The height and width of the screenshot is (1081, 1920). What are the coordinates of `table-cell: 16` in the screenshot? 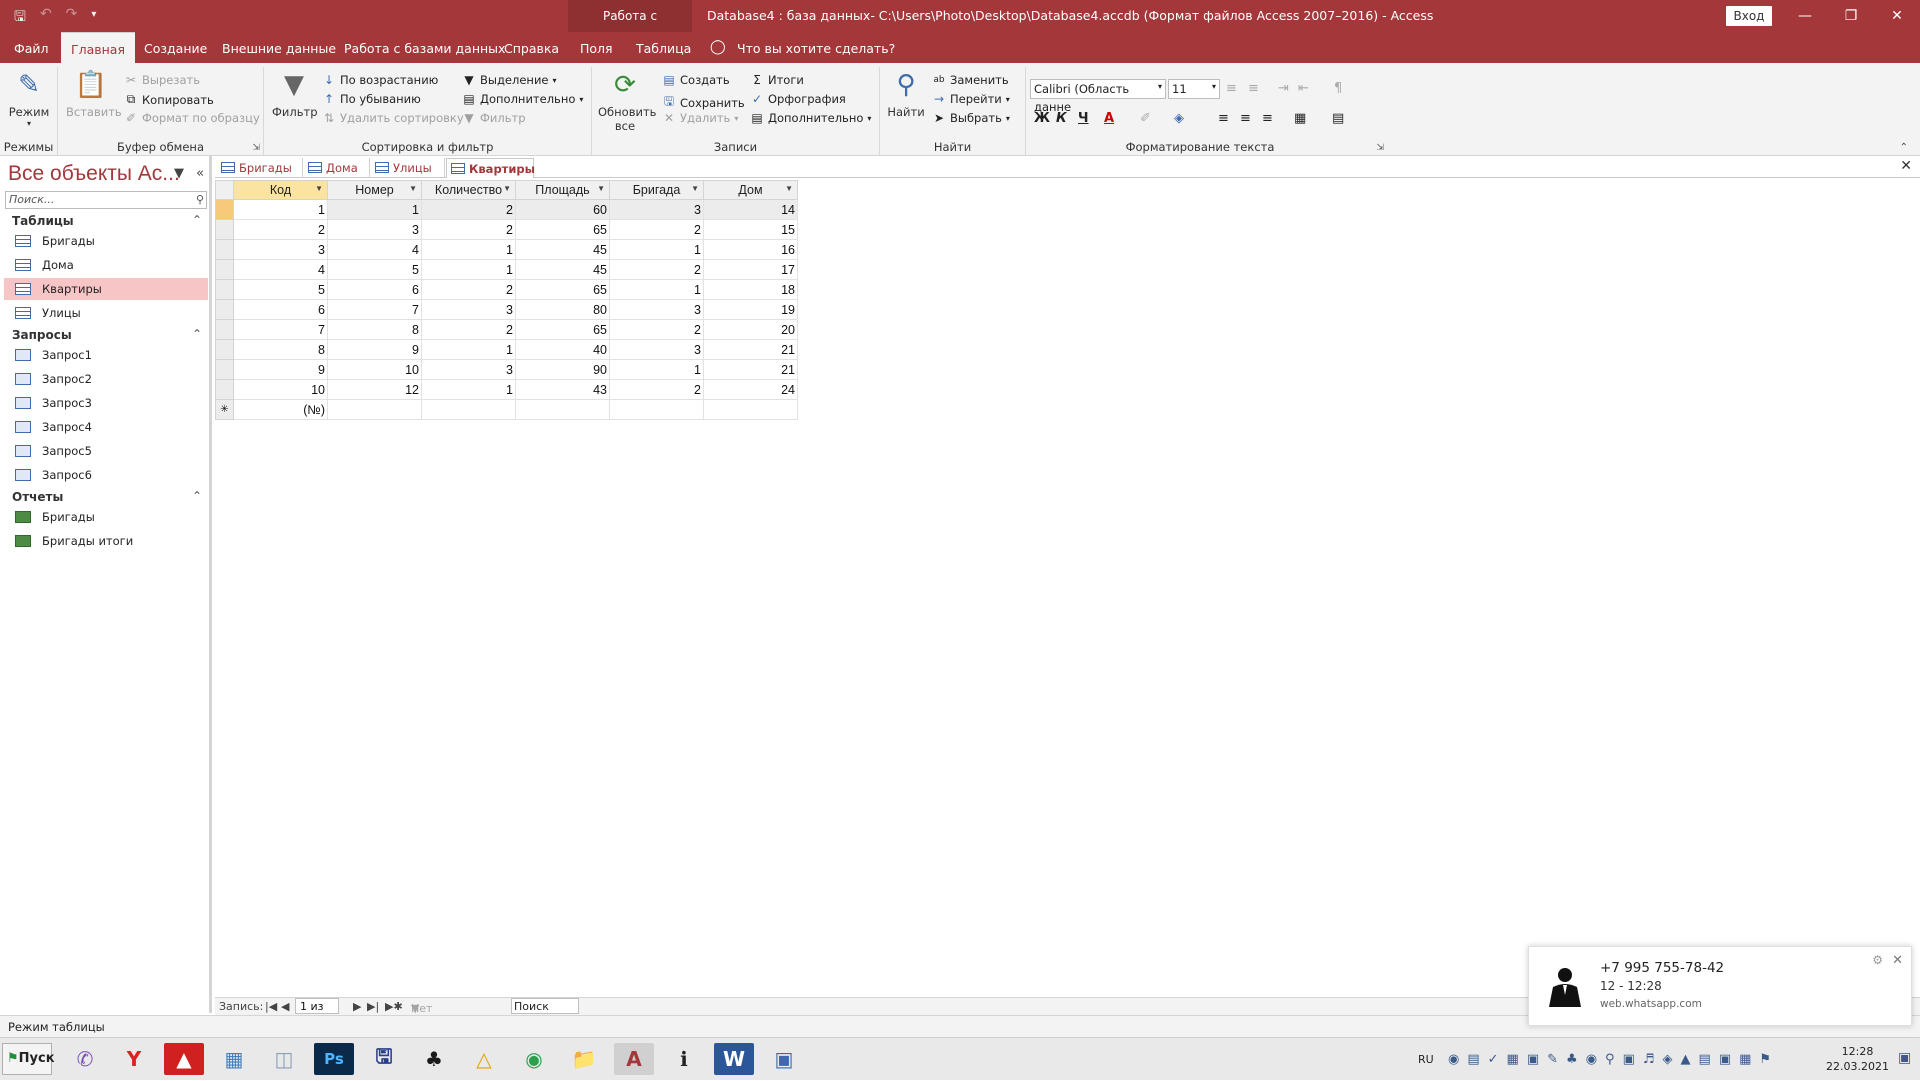 It's located at (750, 249).